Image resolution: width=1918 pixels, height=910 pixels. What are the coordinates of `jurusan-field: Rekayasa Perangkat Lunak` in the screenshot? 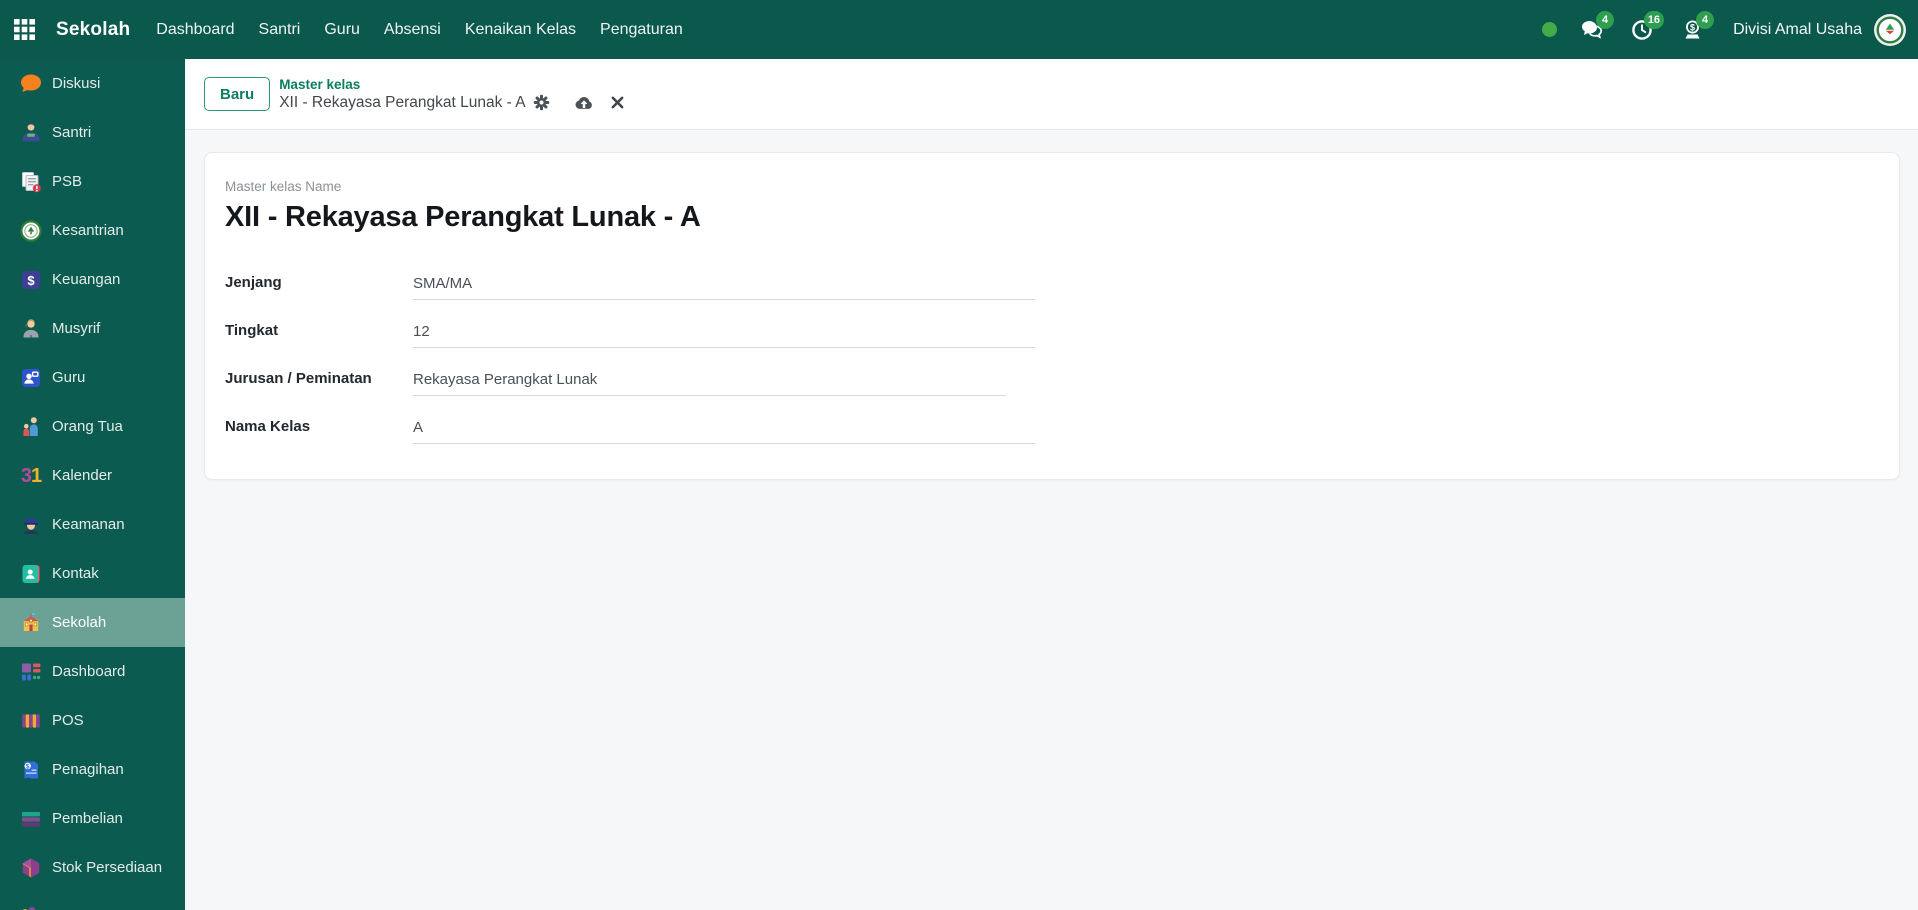 It's located at (709, 383).